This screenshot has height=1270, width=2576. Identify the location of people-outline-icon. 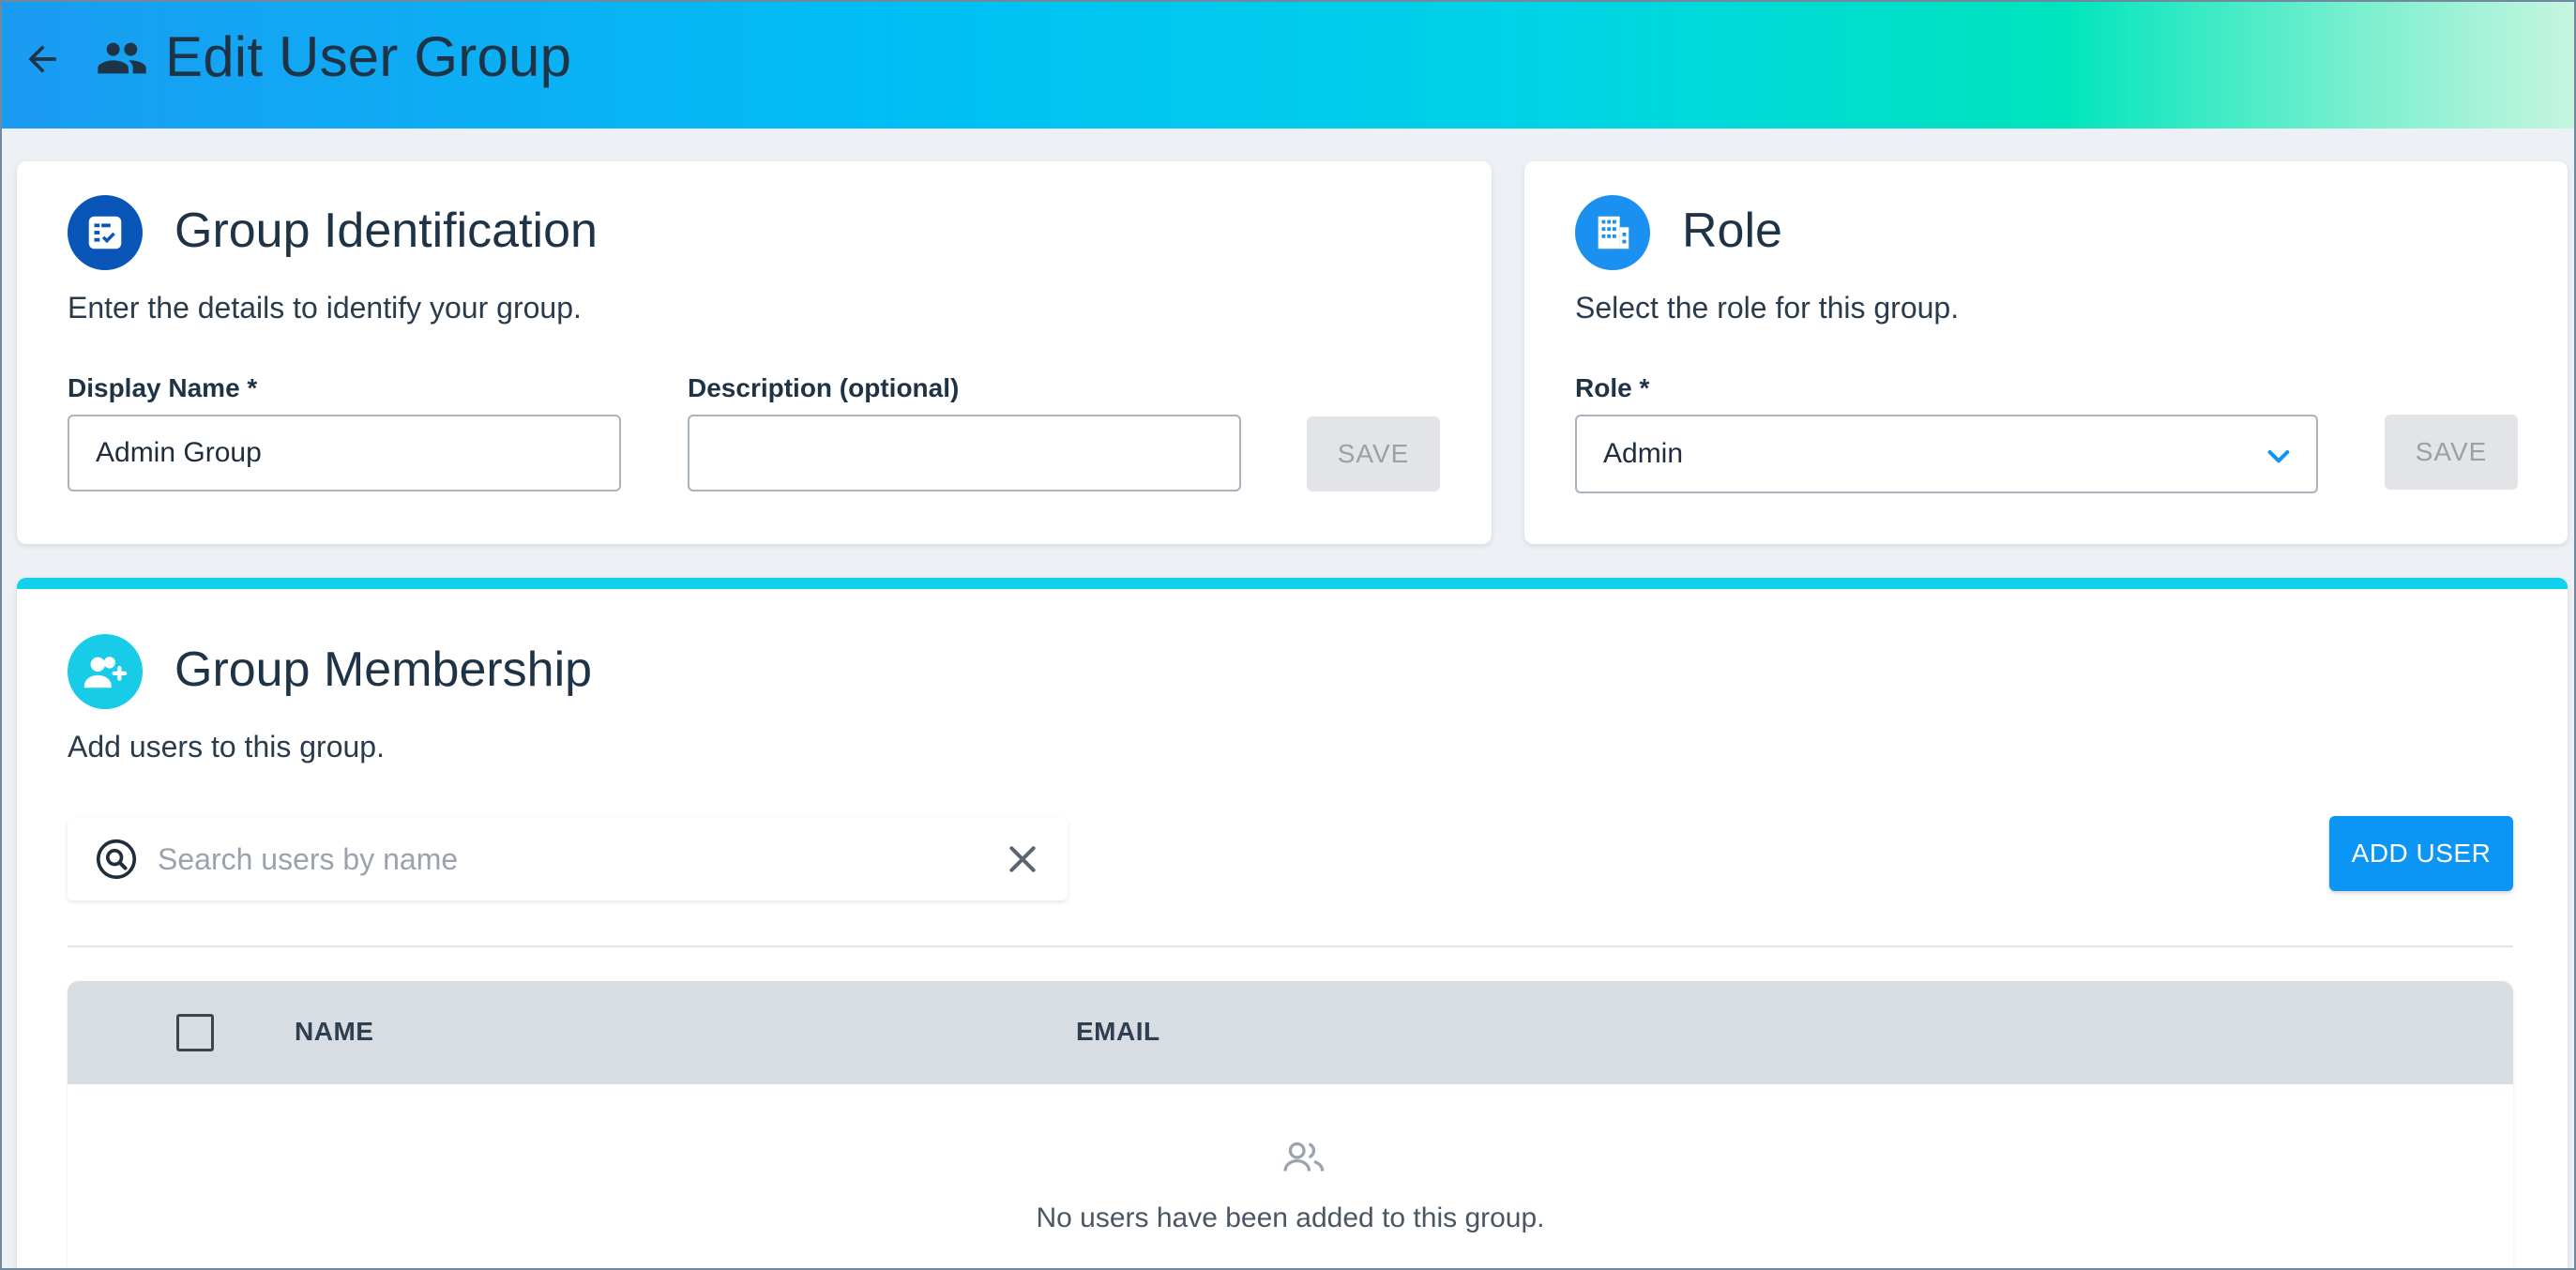
(1304, 1156).